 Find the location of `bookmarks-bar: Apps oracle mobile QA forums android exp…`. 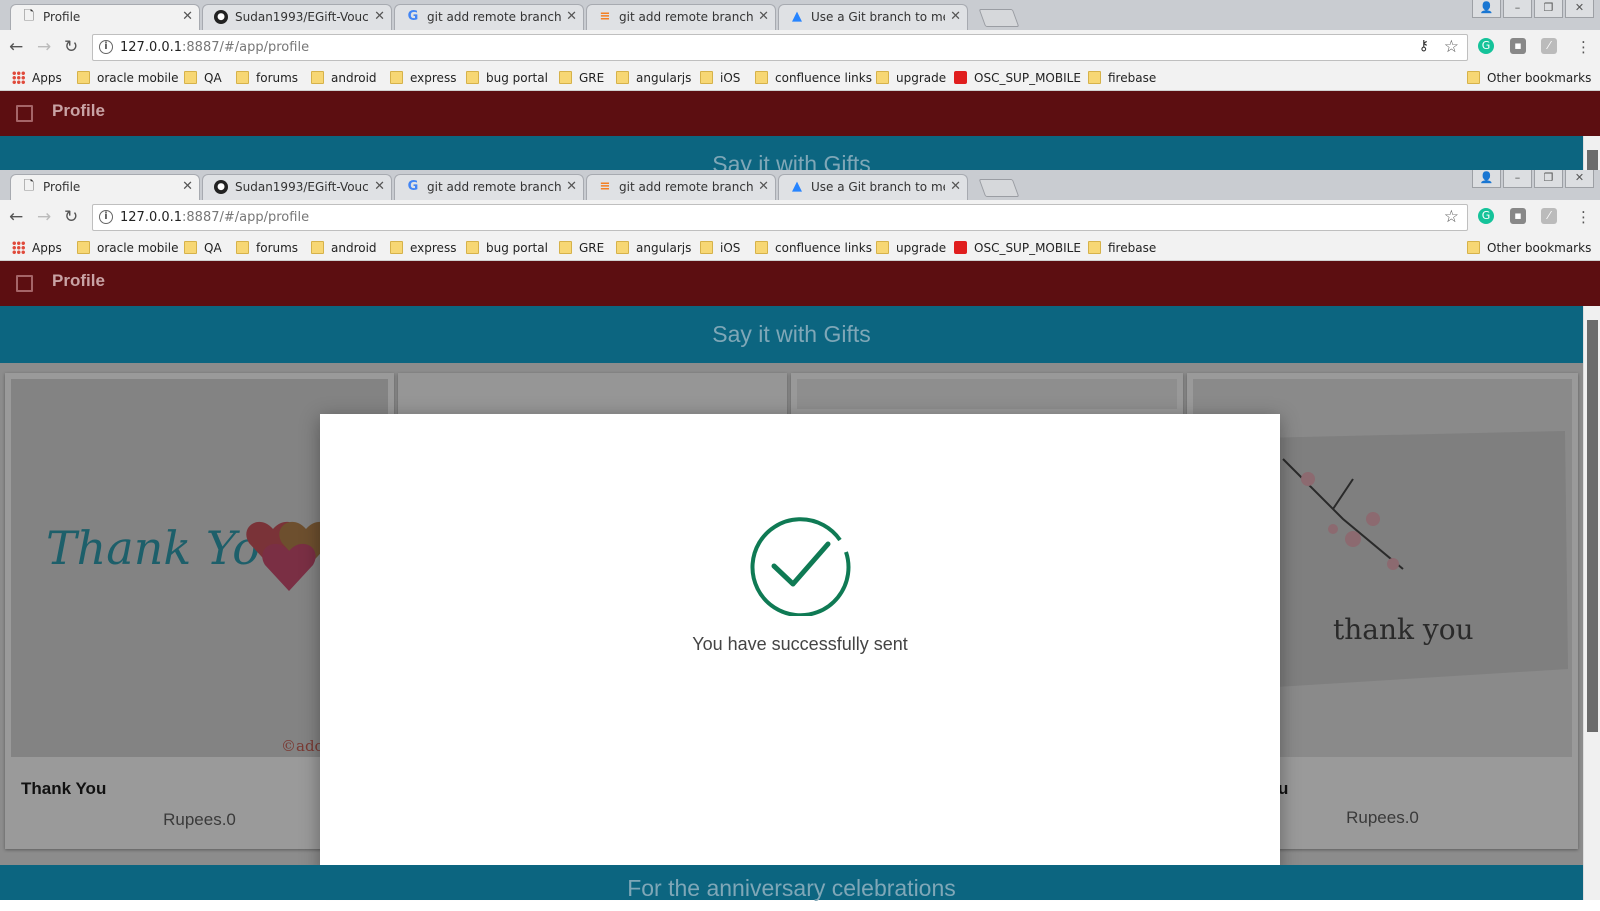

bookmarks-bar: Apps oracle mobile QA forums android exp… is located at coordinates (800, 78).